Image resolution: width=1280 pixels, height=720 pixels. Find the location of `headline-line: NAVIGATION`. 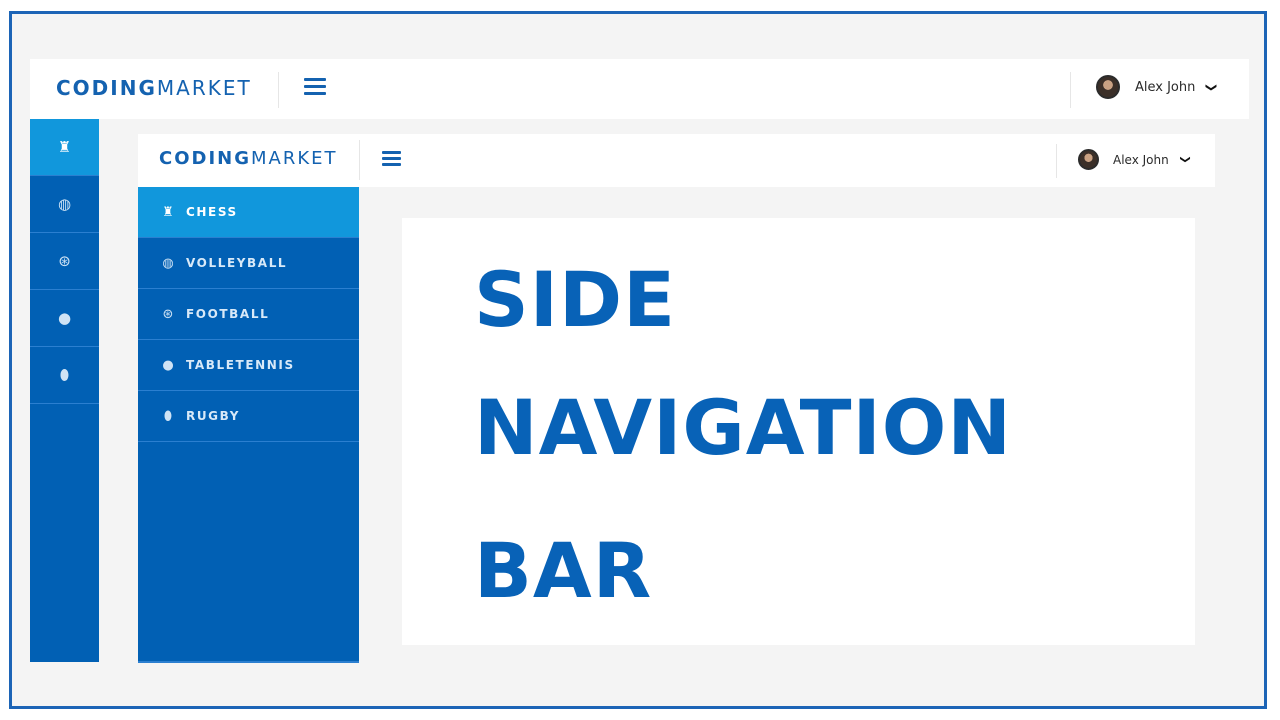

headline-line: NAVIGATION is located at coordinates (743, 427).